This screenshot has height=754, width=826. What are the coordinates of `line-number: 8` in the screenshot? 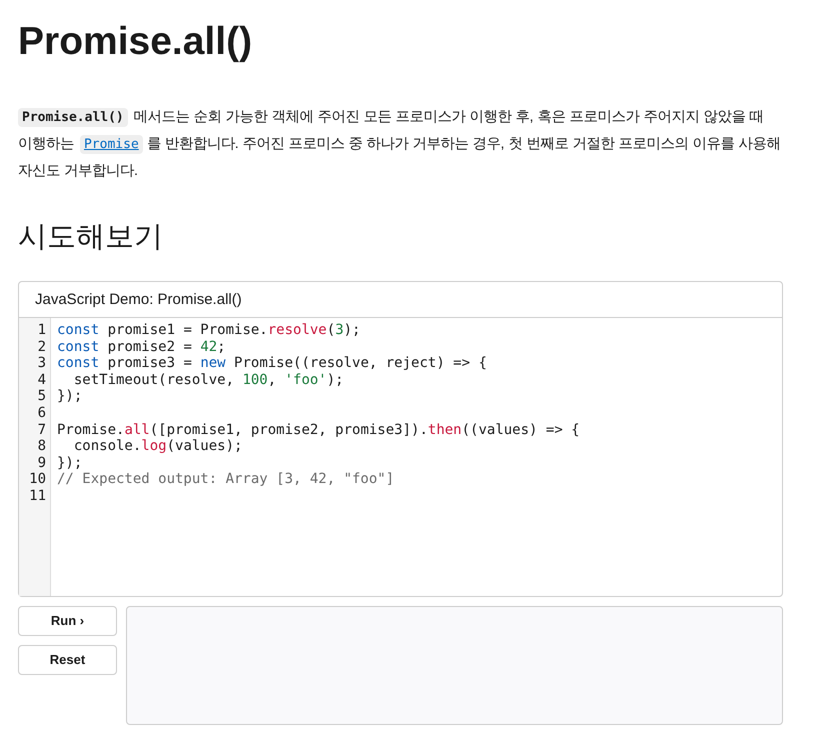 It's located at (41, 446).